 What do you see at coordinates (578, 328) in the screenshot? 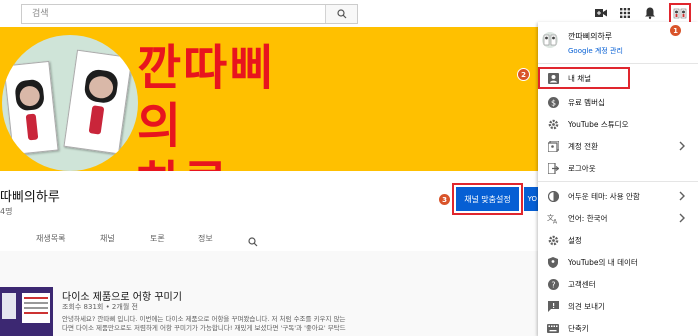
I see `menu-item-label: 단축키` at bounding box center [578, 328].